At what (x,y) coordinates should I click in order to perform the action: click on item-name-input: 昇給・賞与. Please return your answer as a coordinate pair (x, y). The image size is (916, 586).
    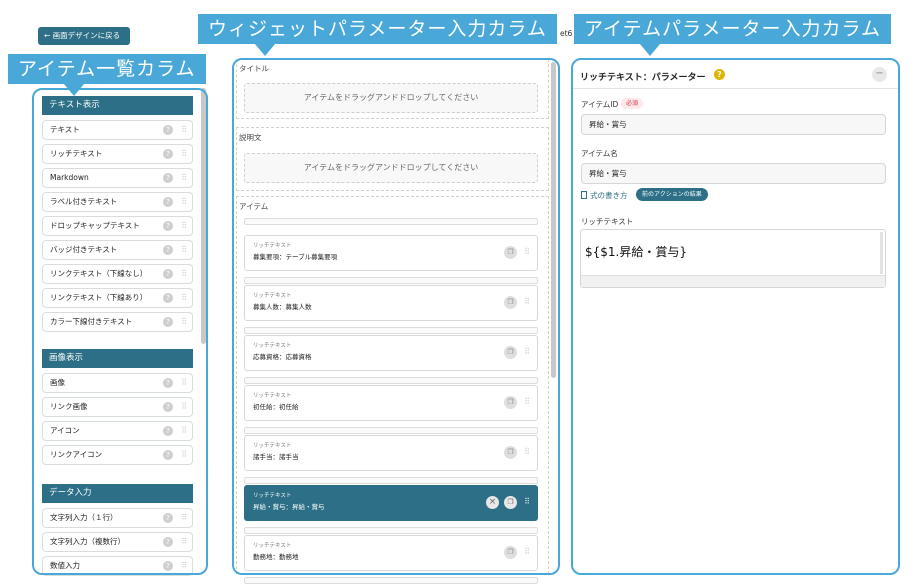
    Looking at the image, I should click on (733, 173).